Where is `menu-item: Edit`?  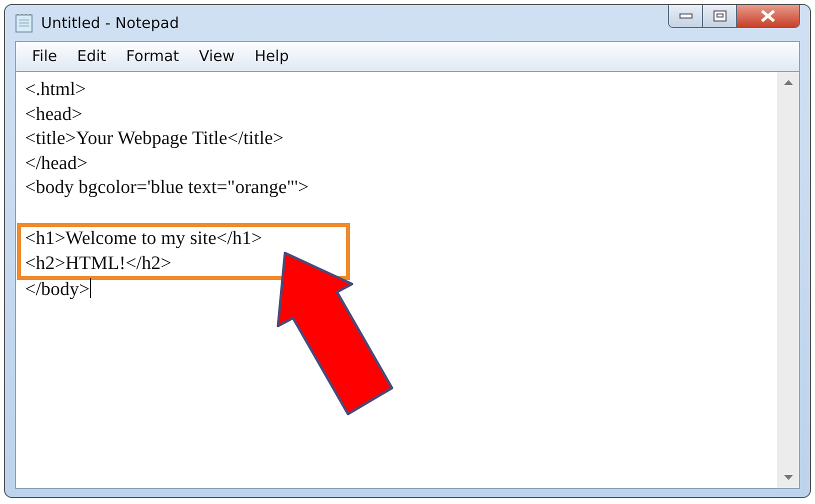
menu-item: Edit is located at coordinates (91, 56).